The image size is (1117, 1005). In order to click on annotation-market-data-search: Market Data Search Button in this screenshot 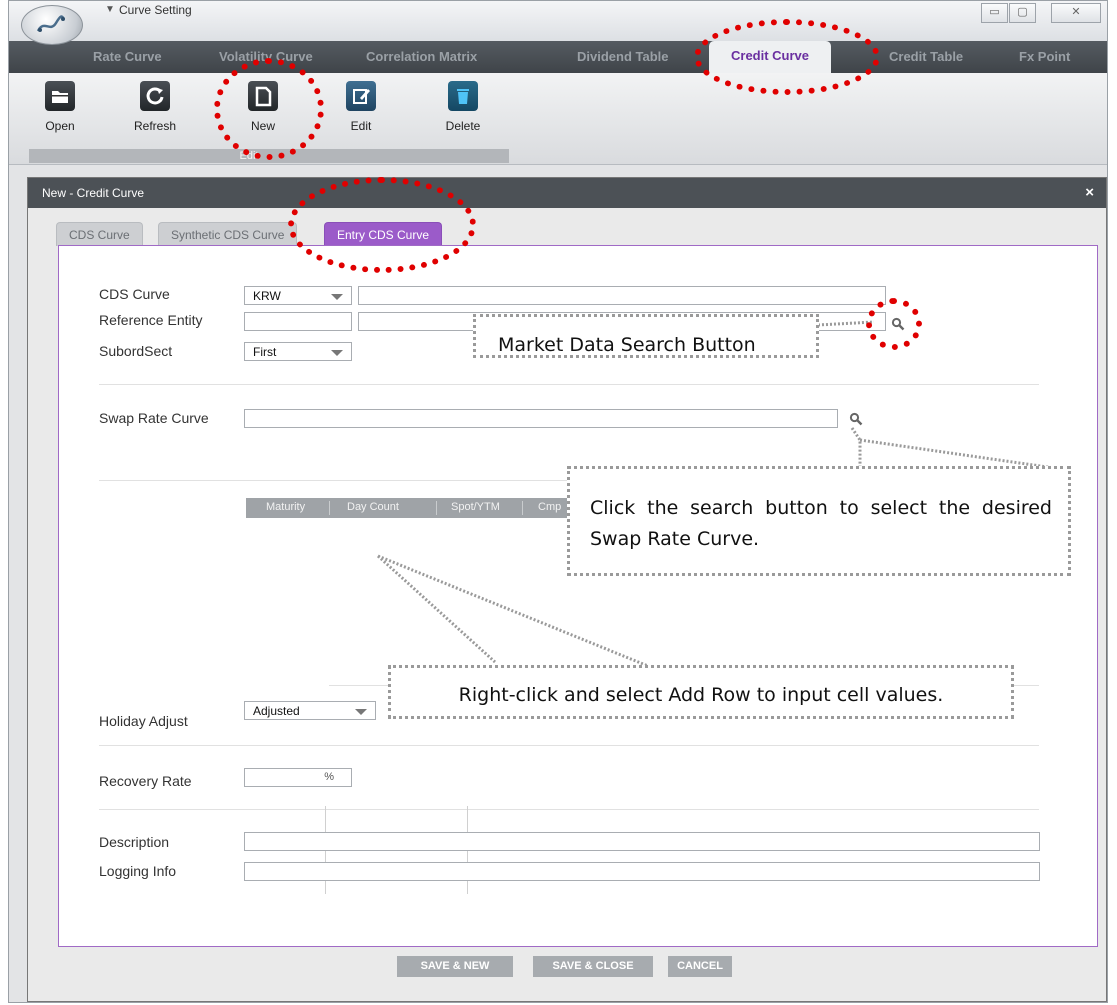, I will do `click(646, 336)`.